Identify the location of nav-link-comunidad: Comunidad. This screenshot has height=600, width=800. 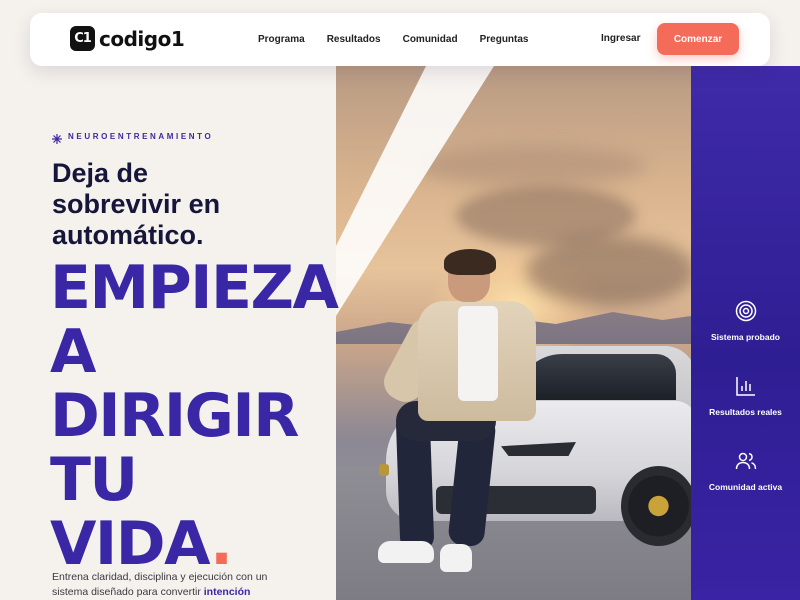
(430, 39).